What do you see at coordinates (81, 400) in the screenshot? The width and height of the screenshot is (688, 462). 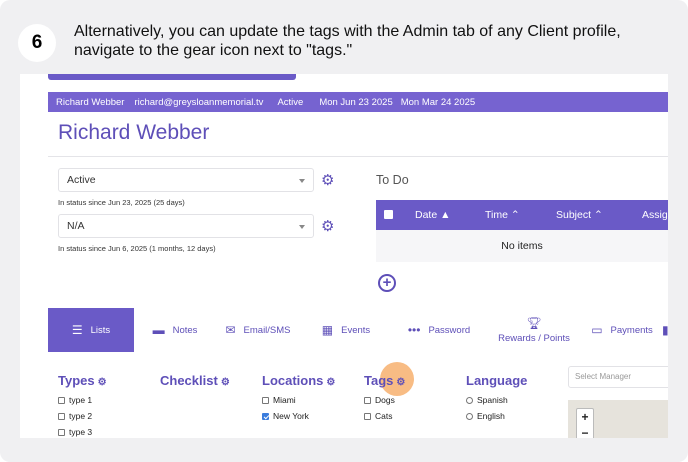 I see `option-label: type 1` at bounding box center [81, 400].